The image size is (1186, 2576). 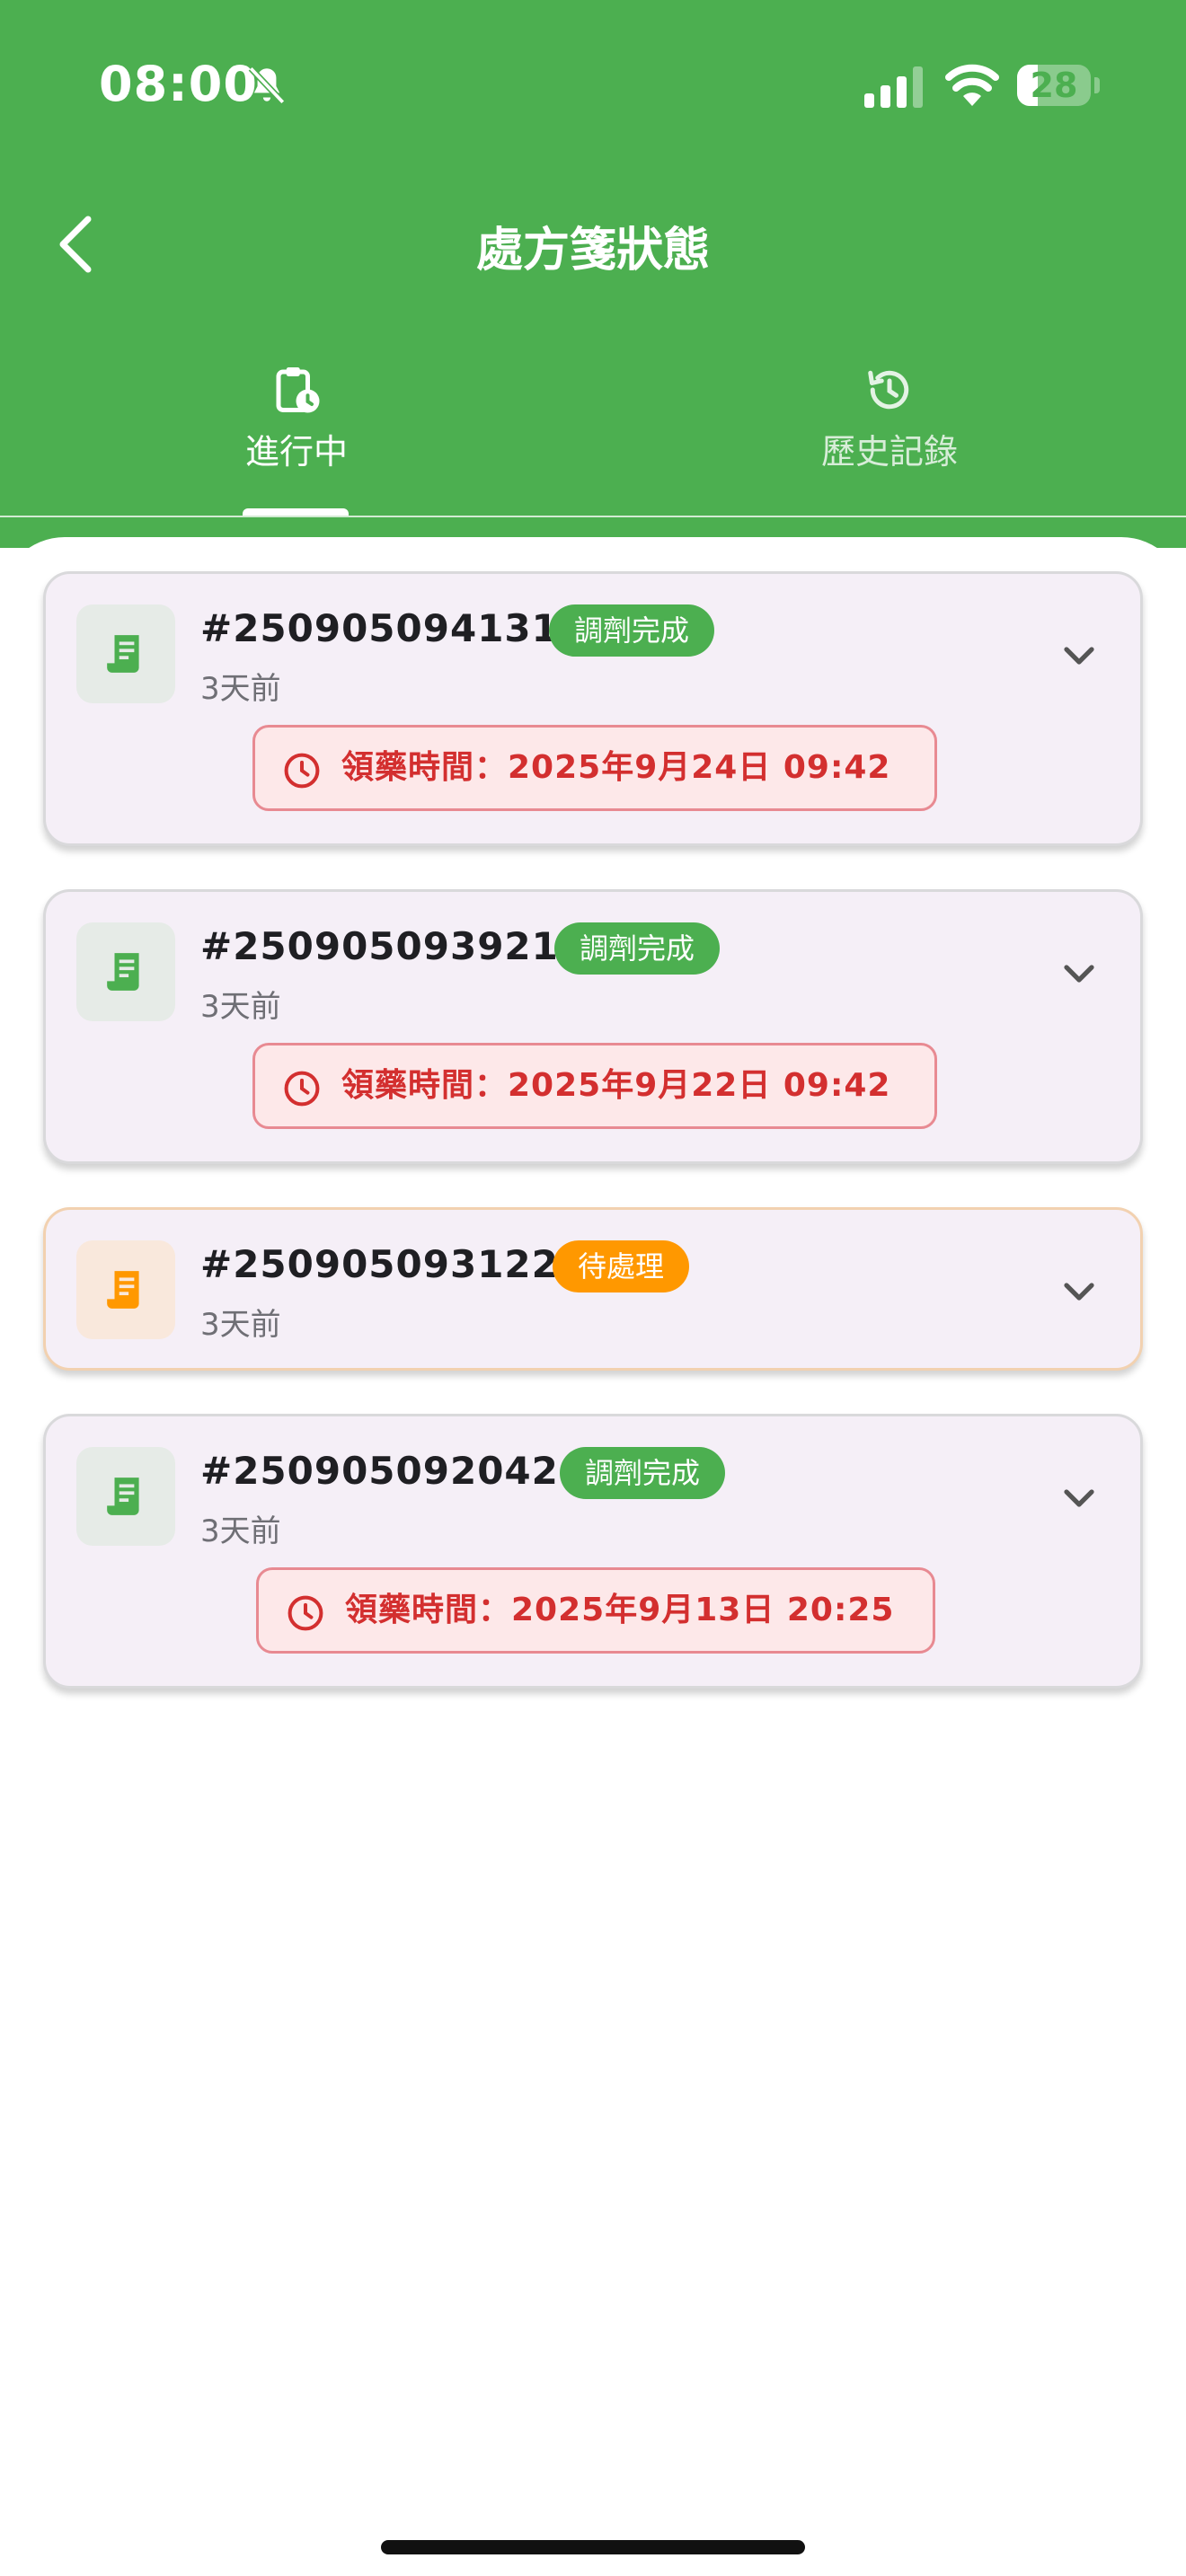 I want to click on active-tab-indicator, so click(x=296, y=512).